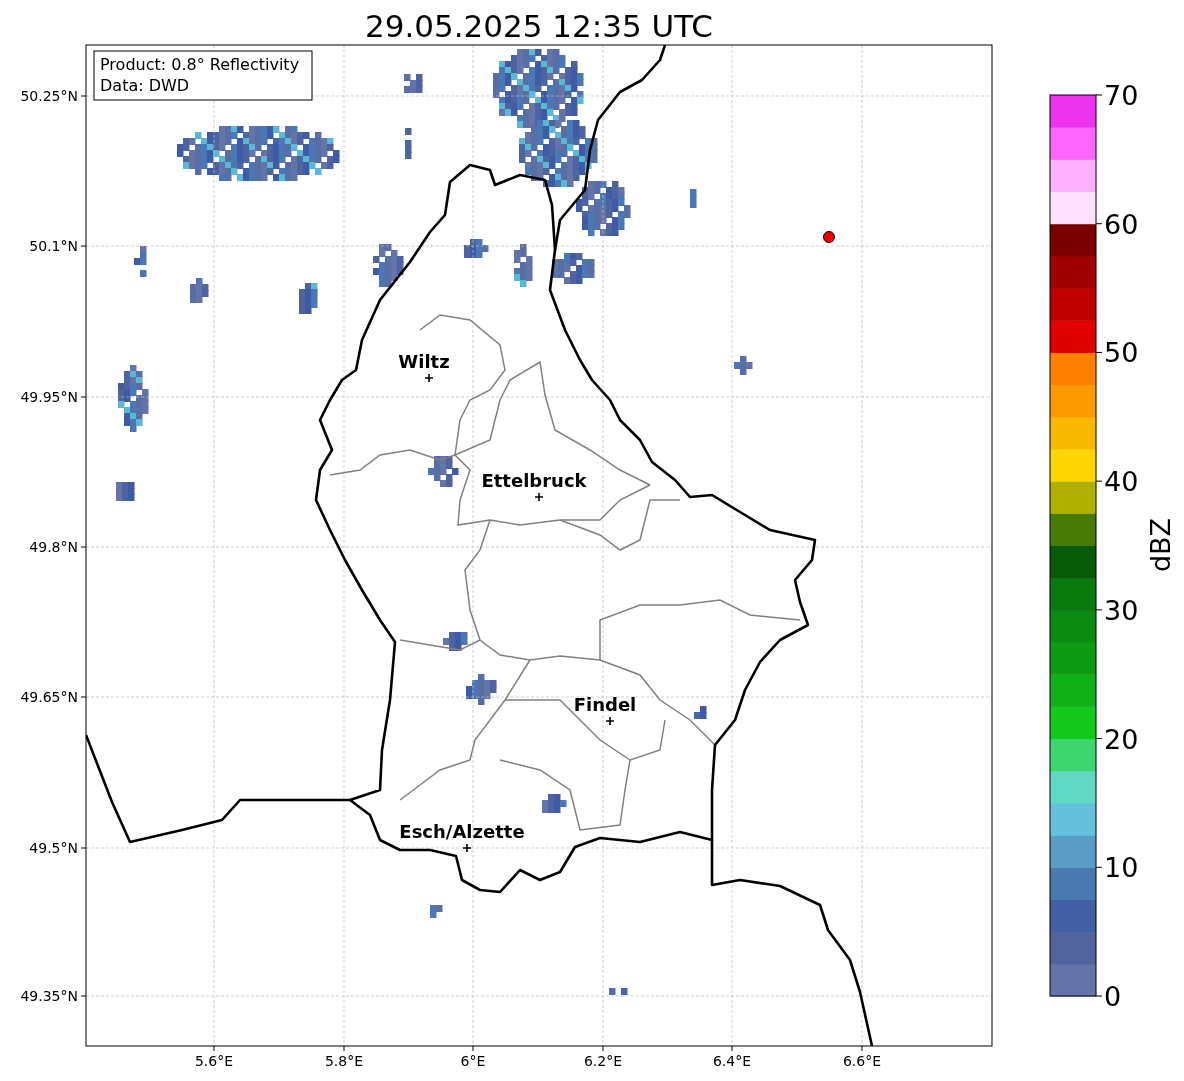 The width and height of the screenshot is (1184, 1081). I want to click on y-tick-label: 49.5°N, so click(53, 848).